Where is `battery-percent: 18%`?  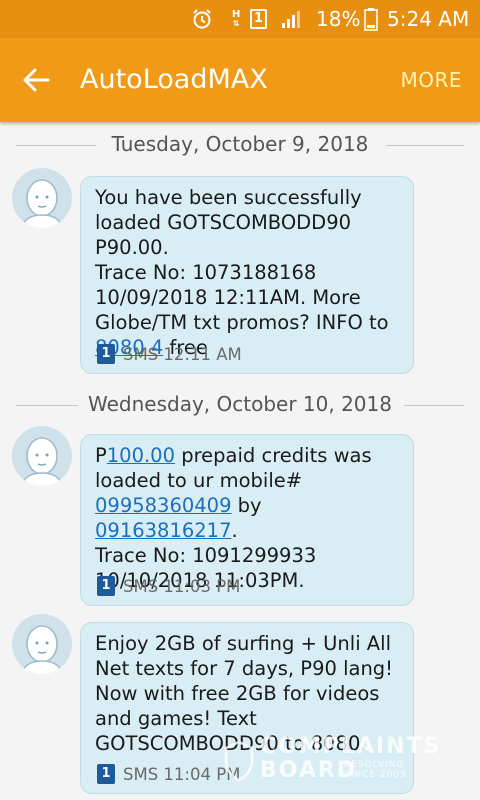
battery-percent: 18% is located at coordinates (338, 19).